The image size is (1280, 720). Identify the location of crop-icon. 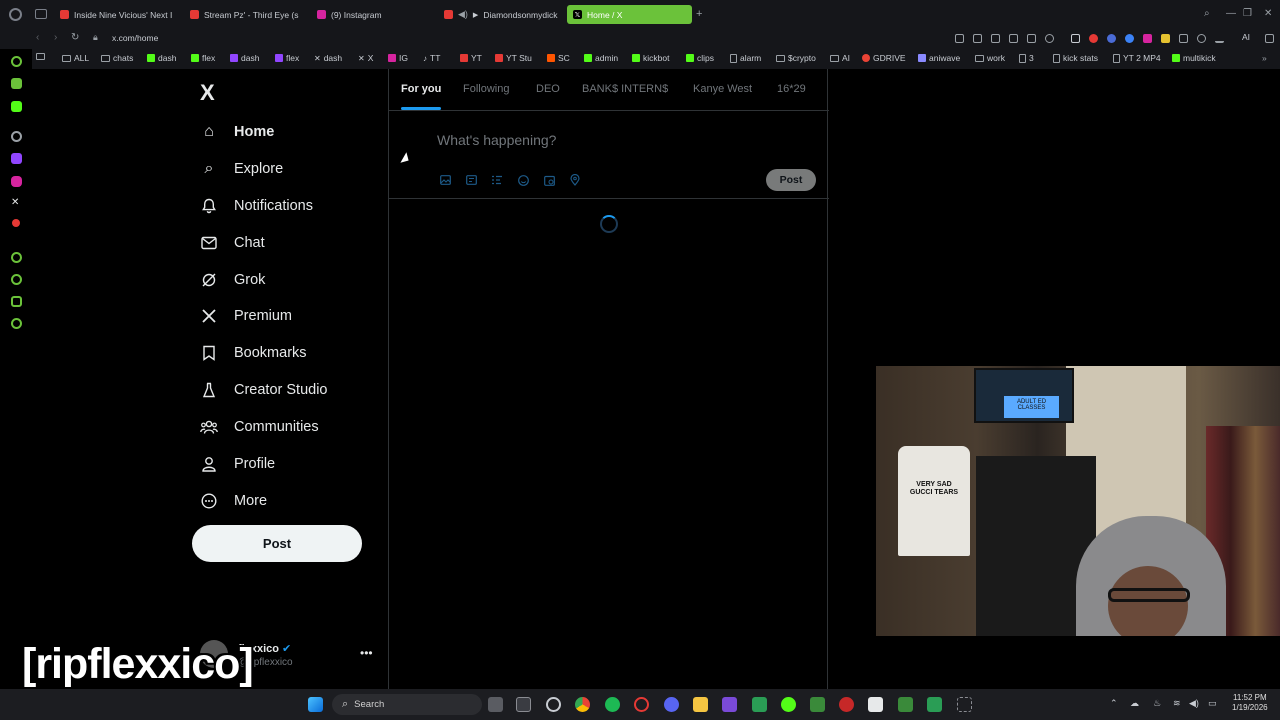
(995, 38).